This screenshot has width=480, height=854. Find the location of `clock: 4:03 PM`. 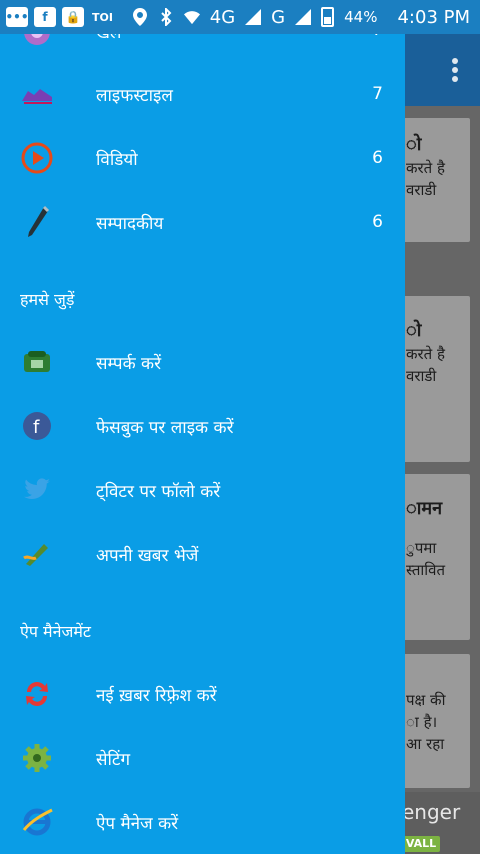

clock: 4:03 PM is located at coordinates (433, 17).